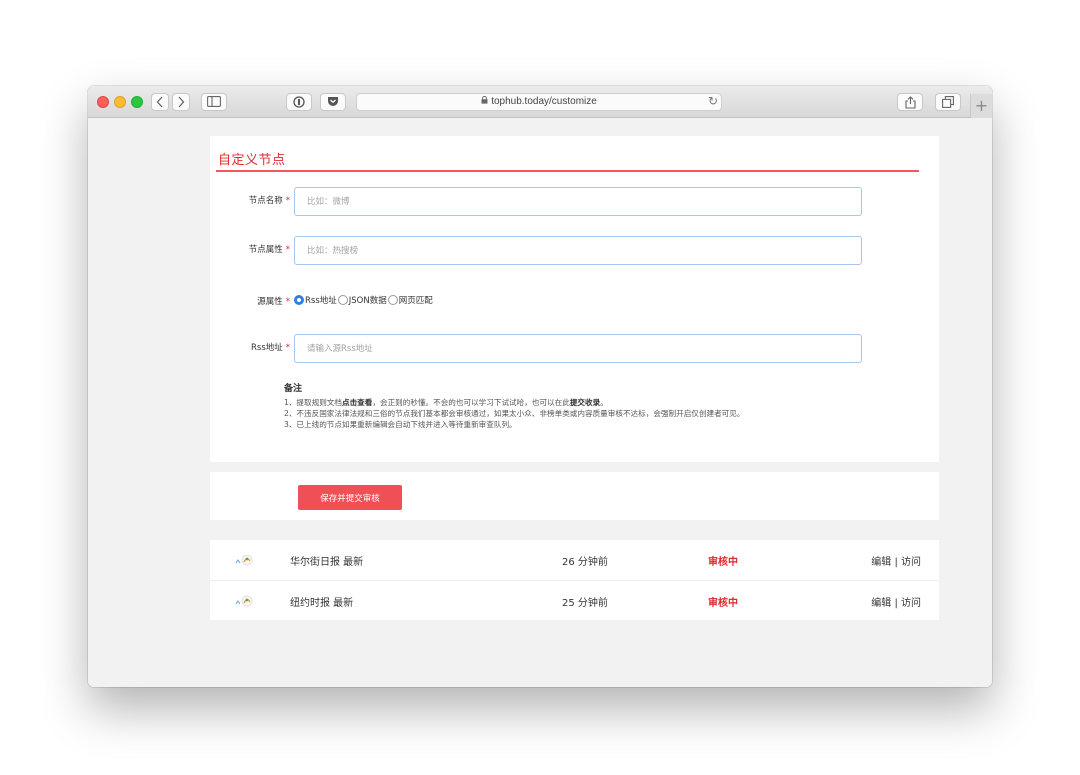 The height and width of the screenshot is (775, 1080). Describe the element at coordinates (578, 348) in the screenshot. I see `rss-url-input` at that location.